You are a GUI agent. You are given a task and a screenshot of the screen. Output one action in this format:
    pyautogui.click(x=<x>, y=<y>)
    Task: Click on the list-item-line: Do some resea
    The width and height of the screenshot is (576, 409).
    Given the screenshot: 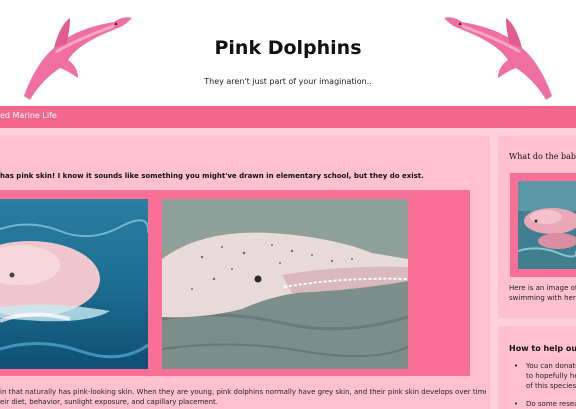 What is the action you would take?
    pyautogui.click(x=551, y=404)
    